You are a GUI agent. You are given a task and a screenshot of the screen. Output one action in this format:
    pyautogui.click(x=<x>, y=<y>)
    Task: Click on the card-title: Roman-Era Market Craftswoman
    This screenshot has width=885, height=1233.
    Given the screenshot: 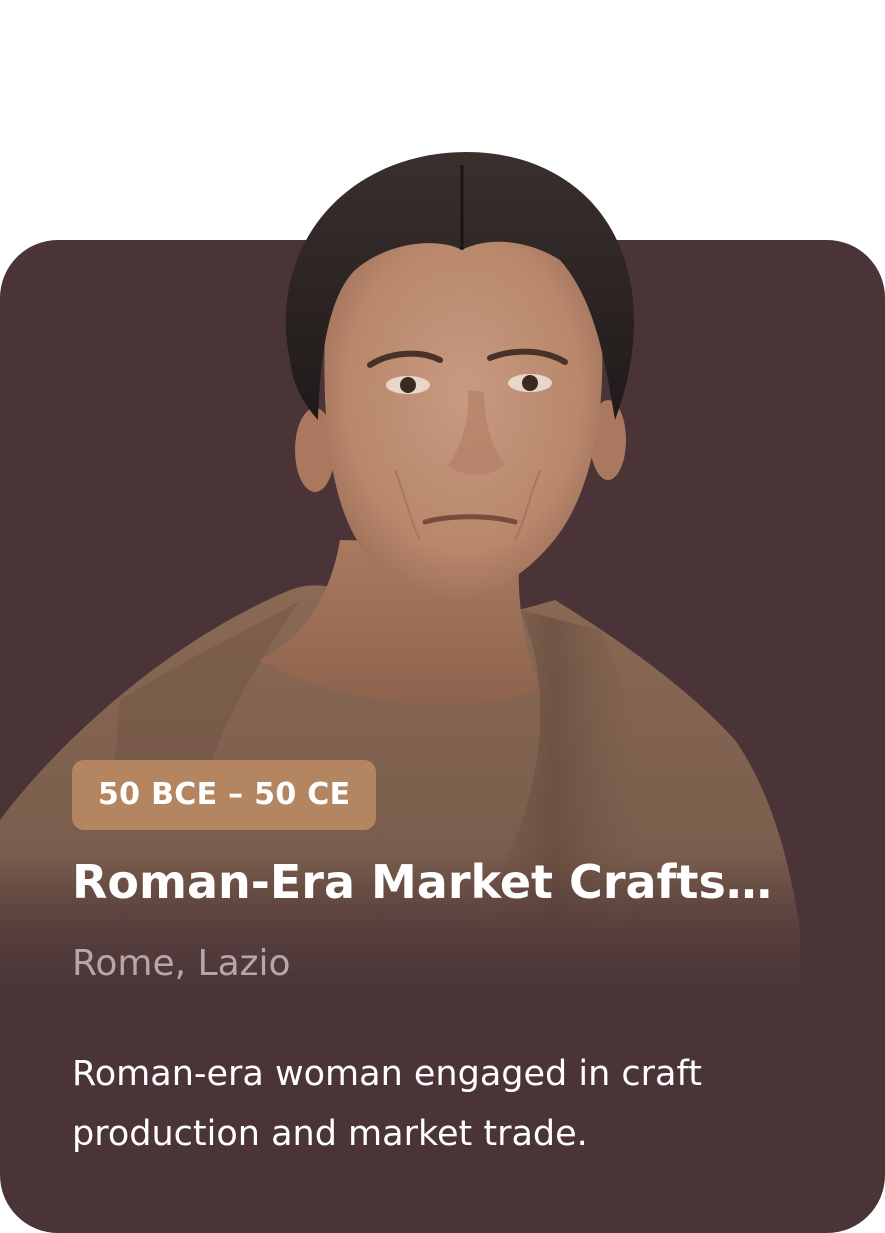 What is the action you would take?
    pyautogui.click(x=432, y=882)
    